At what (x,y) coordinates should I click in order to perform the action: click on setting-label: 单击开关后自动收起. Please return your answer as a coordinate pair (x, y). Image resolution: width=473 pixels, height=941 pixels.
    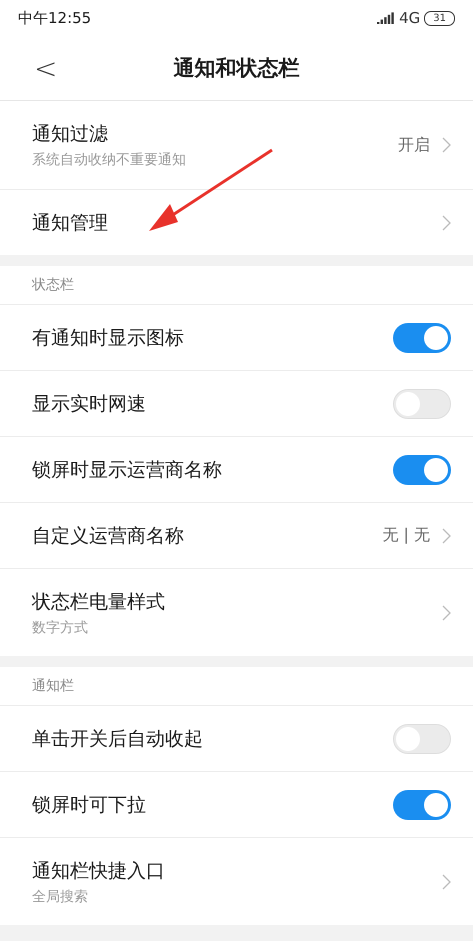
    Looking at the image, I should click on (212, 739).